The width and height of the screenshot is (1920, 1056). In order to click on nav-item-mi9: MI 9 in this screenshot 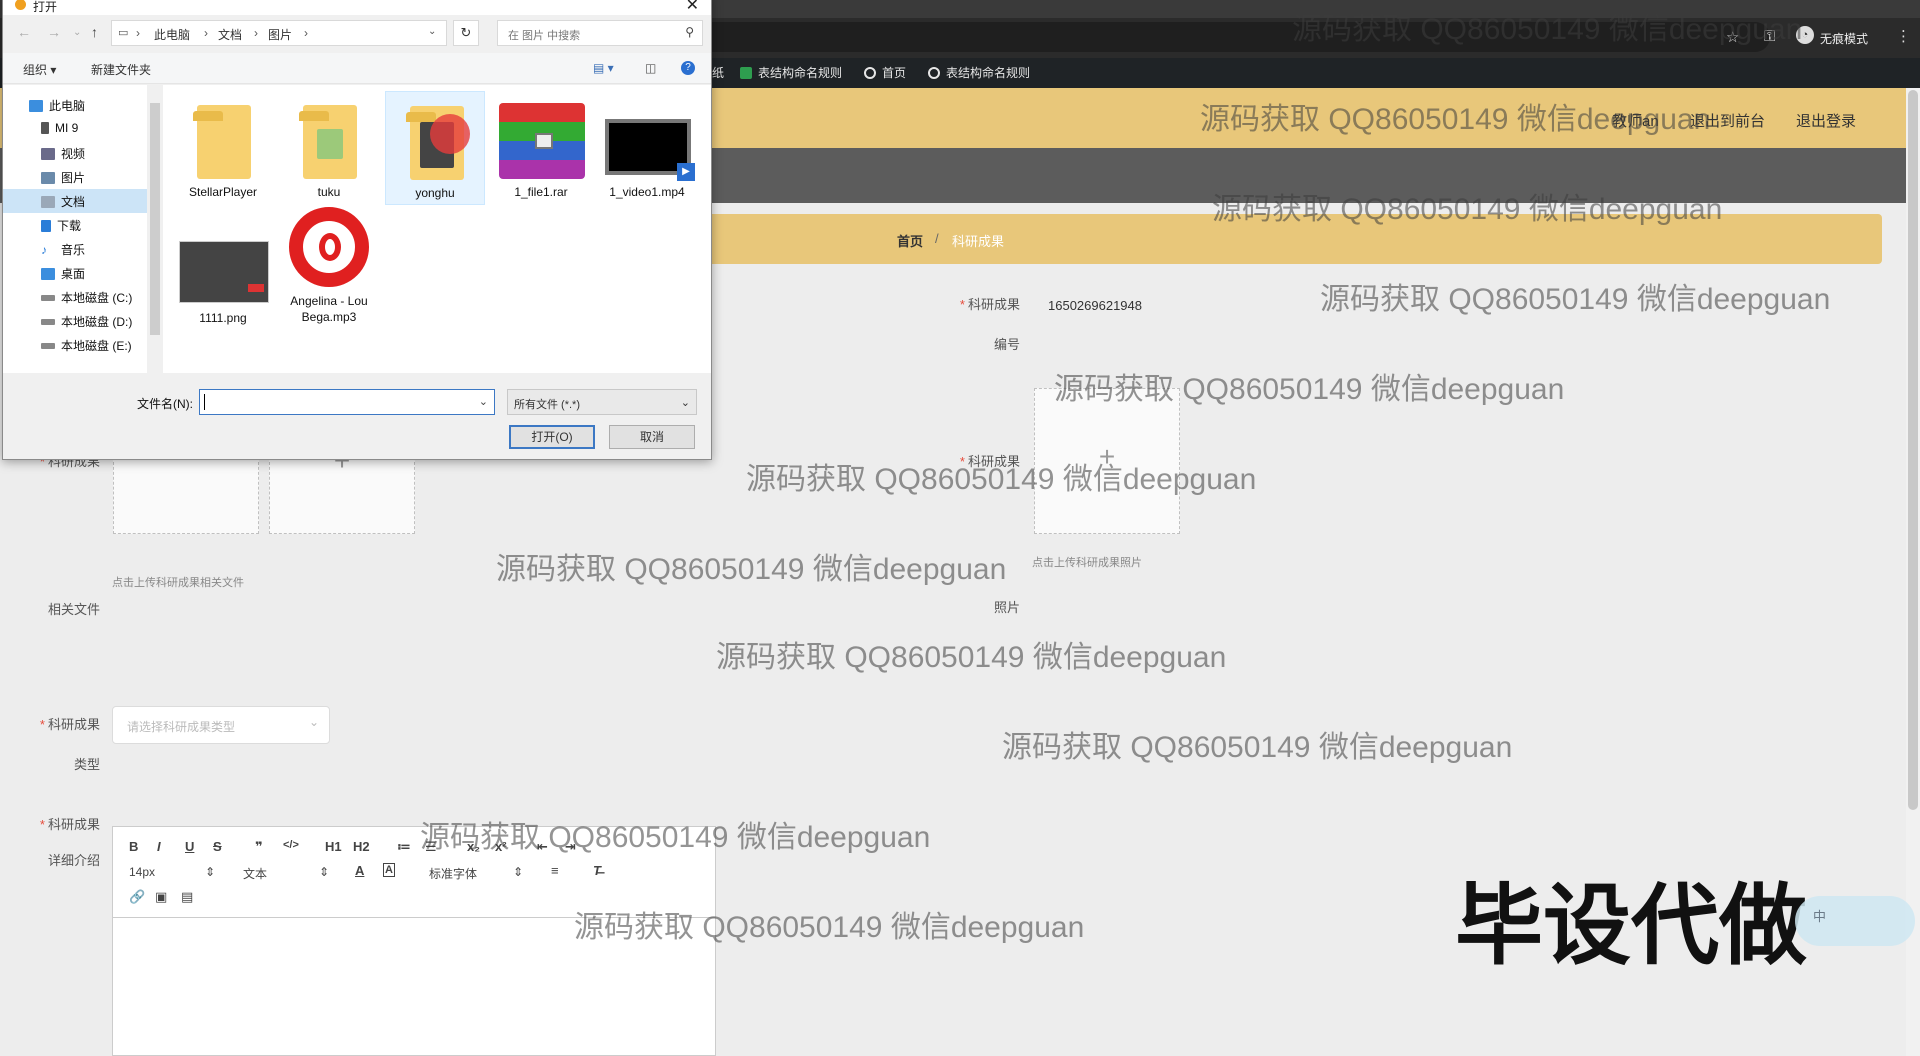, I will do `click(59, 128)`.